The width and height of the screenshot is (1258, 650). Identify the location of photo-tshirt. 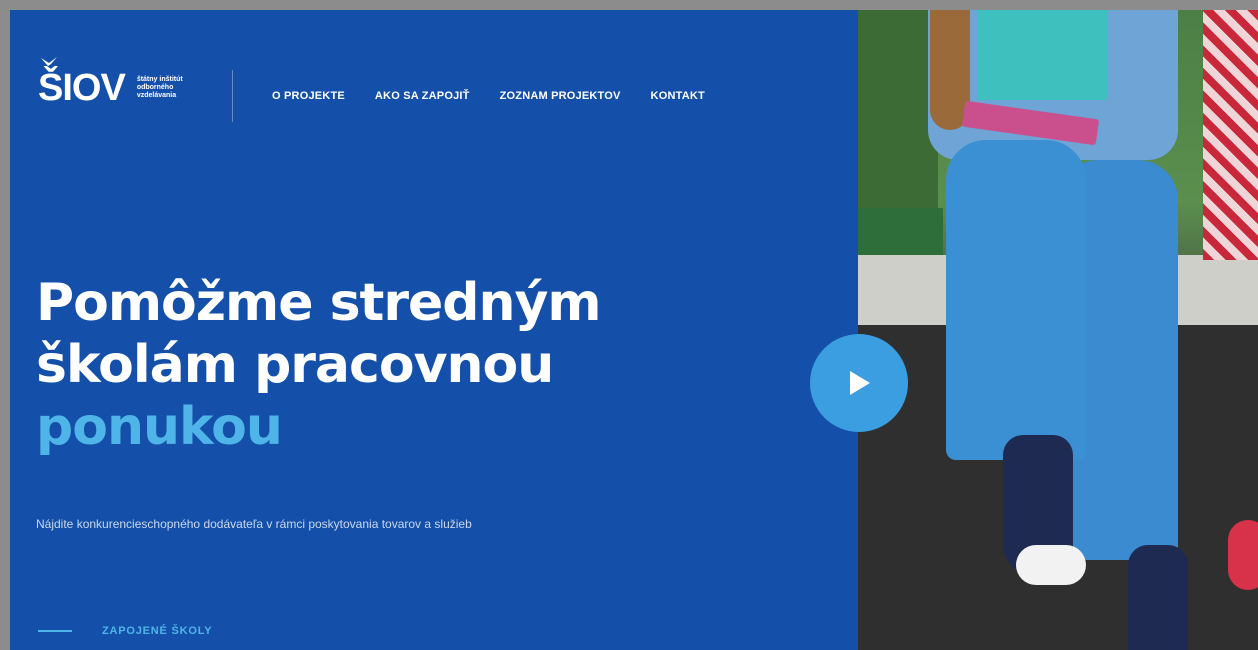
(1043, 55).